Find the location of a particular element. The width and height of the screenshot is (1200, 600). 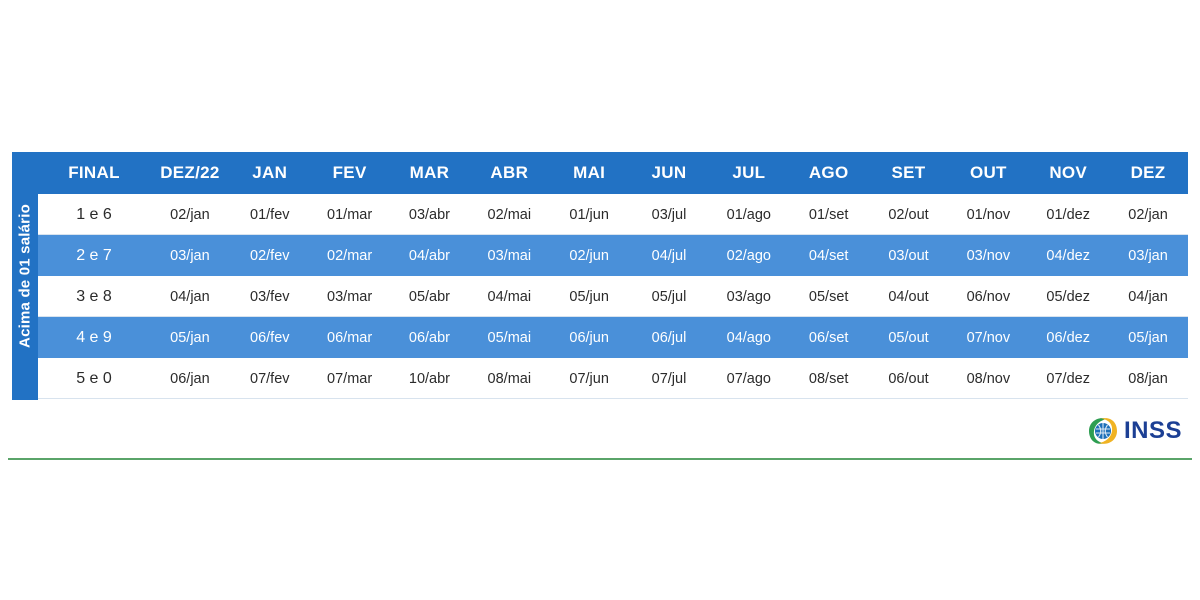

column-header-mai: MAI is located at coordinates (589, 172).